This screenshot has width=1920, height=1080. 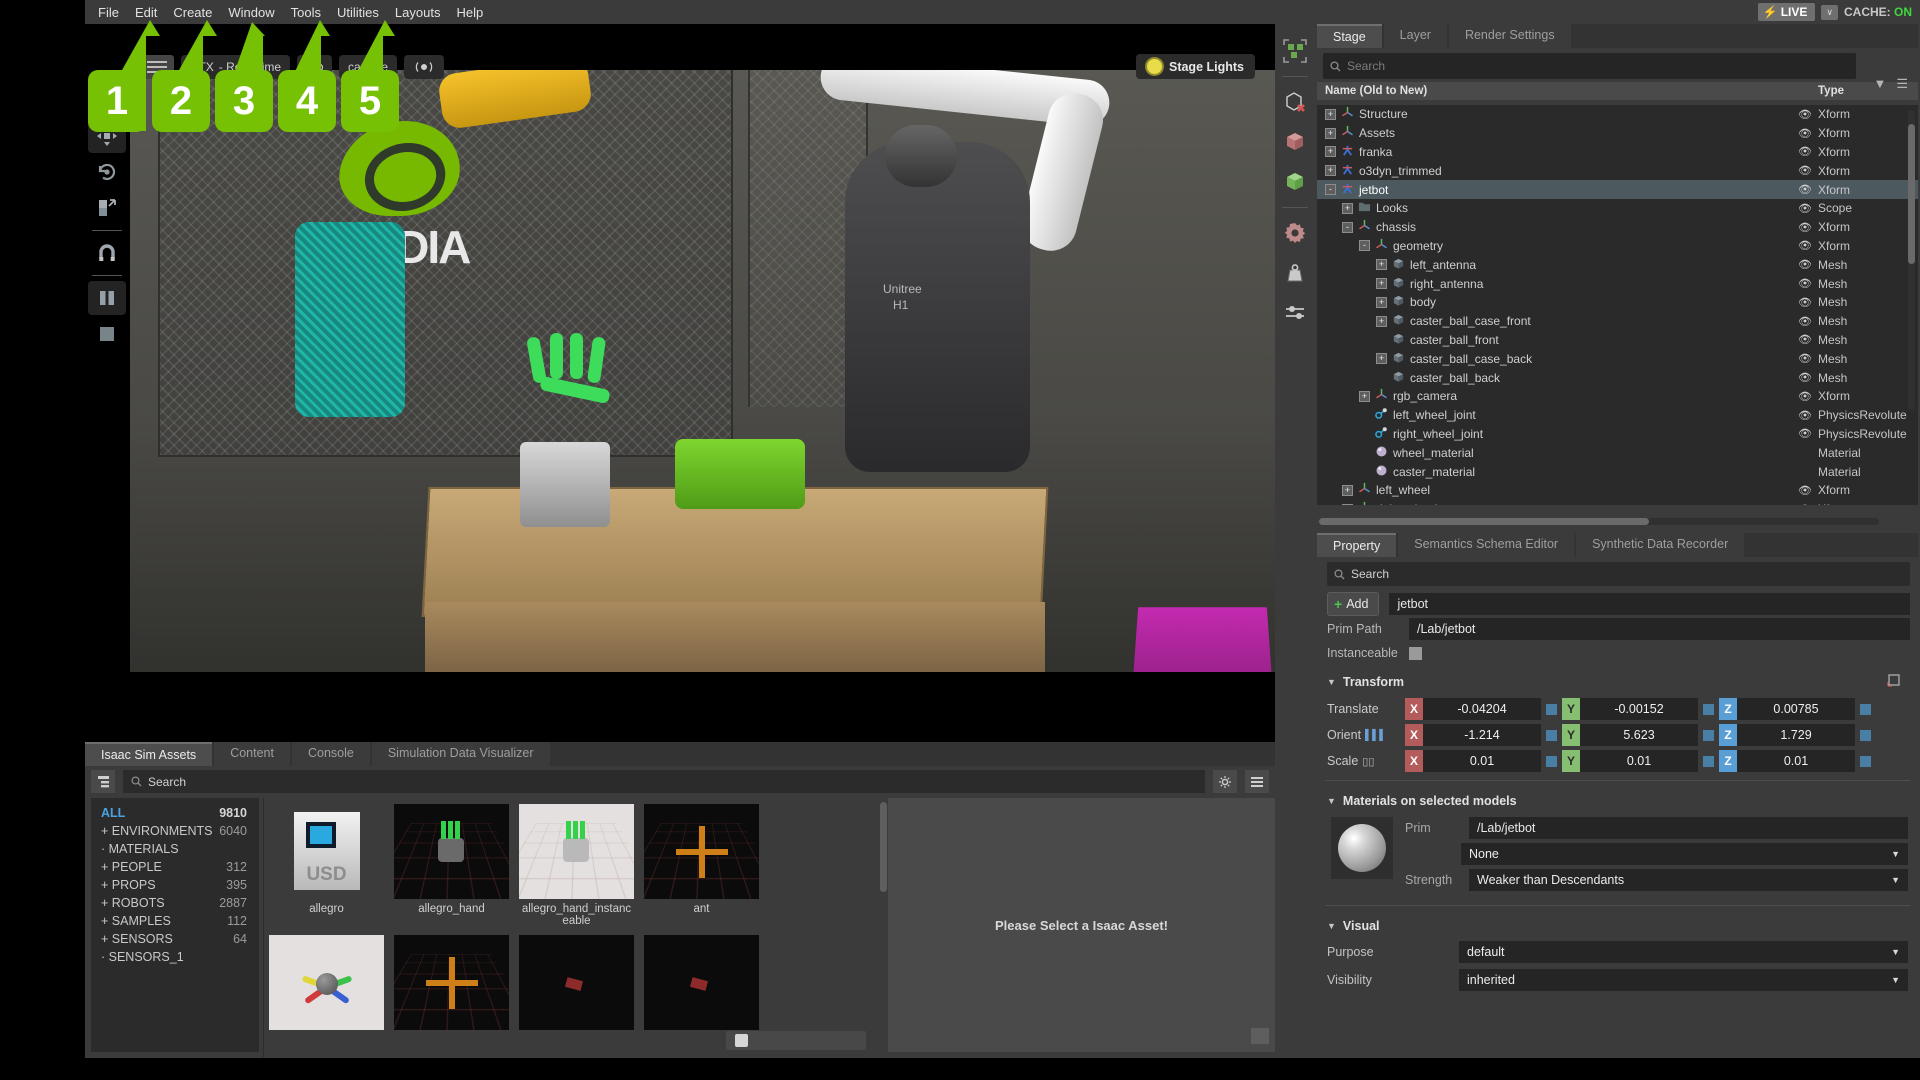 What do you see at coordinates (157, 67) in the screenshot?
I see `viewport-menu-button` at bounding box center [157, 67].